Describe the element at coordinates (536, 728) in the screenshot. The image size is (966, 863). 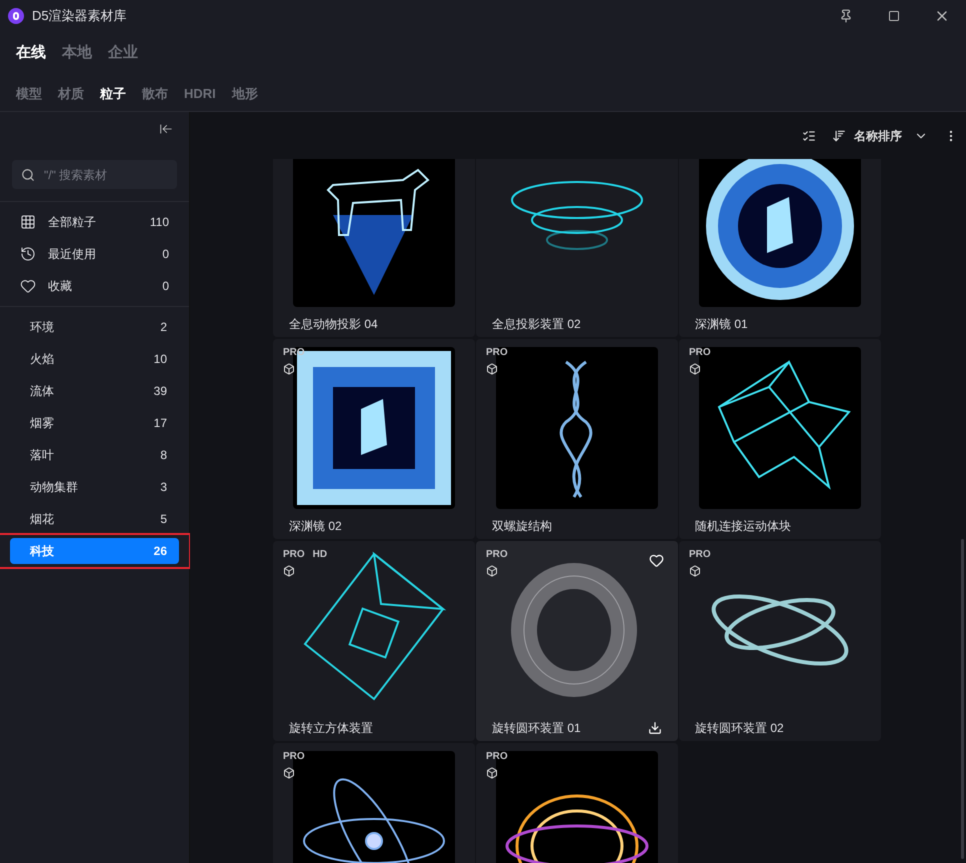
I see `asset-title: 旋转圆环装置 01` at that location.